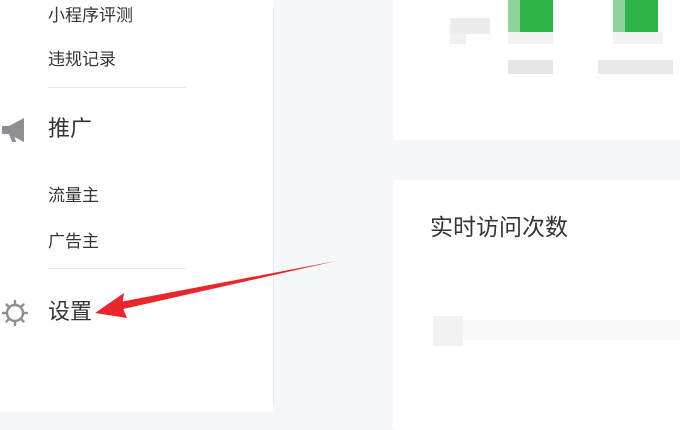 The width and height of the screenshot is (680, 430). What do you see at coordinates (70, 312) in the screenshot?
I see `sidebar-category-label: 设置` at bounding box center [70, 312].